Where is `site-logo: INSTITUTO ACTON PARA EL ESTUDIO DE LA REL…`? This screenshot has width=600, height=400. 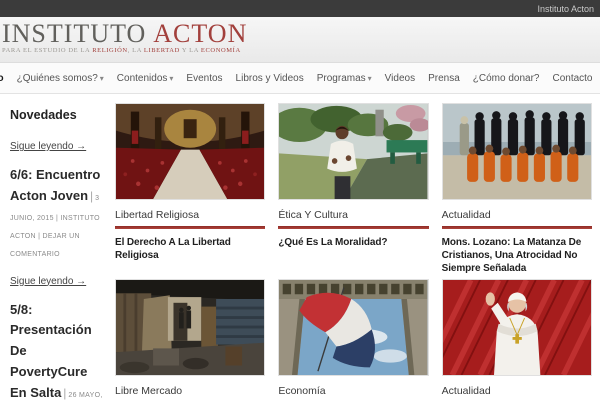
site-logo: INSTITUTO ACTON PARA EL ESTUDIO DE LA REL… is located at coordinates (301, 38).